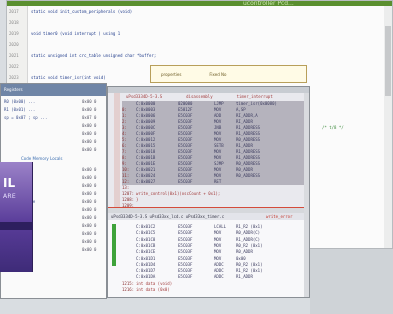 This screenshot has height=314, width=393. Describe the element at coordinates (244, 277) in the screenshot. I see `operand: R1_ADDR` at that location.